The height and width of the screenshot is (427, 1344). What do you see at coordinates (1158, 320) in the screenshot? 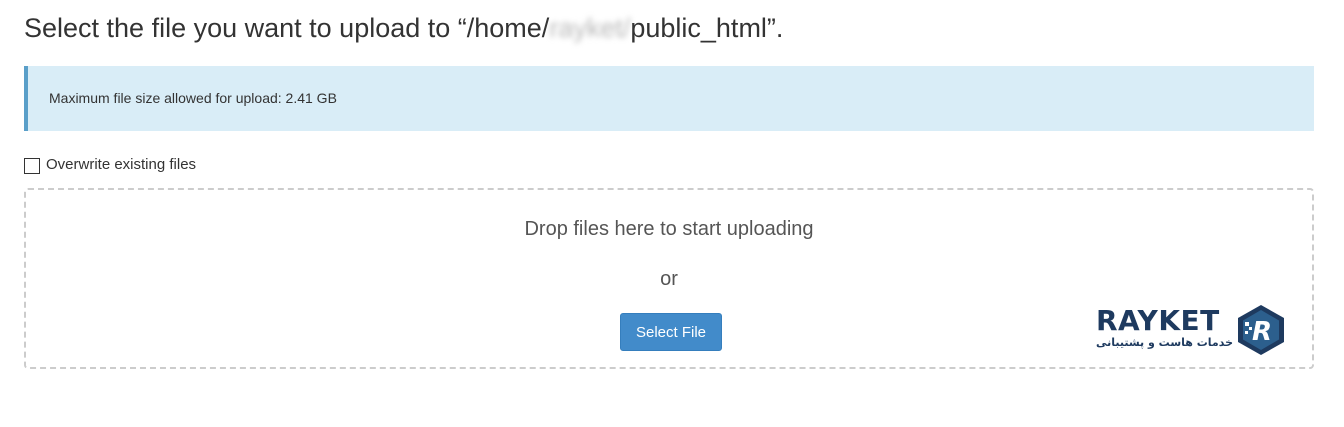
I see `logo-name: RAYKET` at bounding box center [1158, 320].